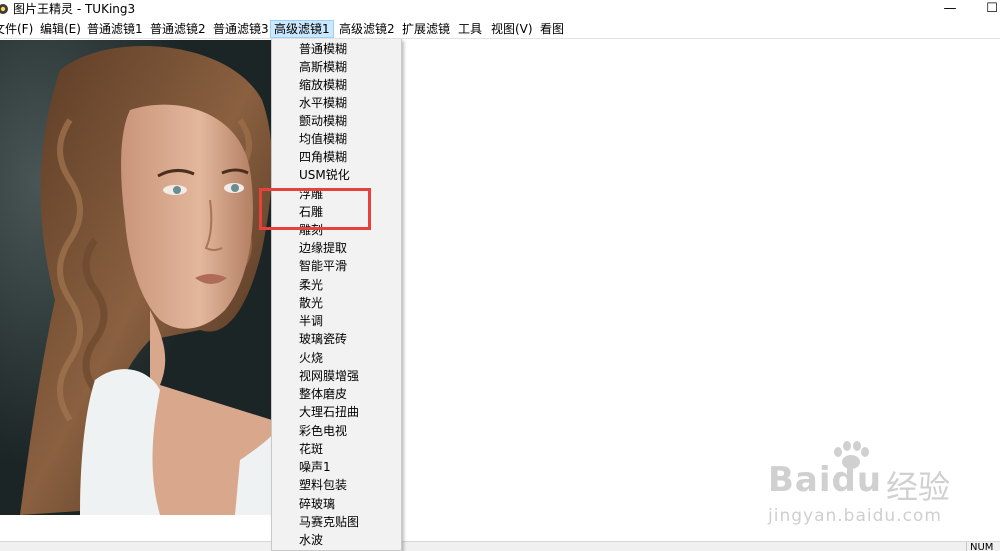  I want to click on menu-item-usm-sharpen: USM锐化, so click(336, 175).